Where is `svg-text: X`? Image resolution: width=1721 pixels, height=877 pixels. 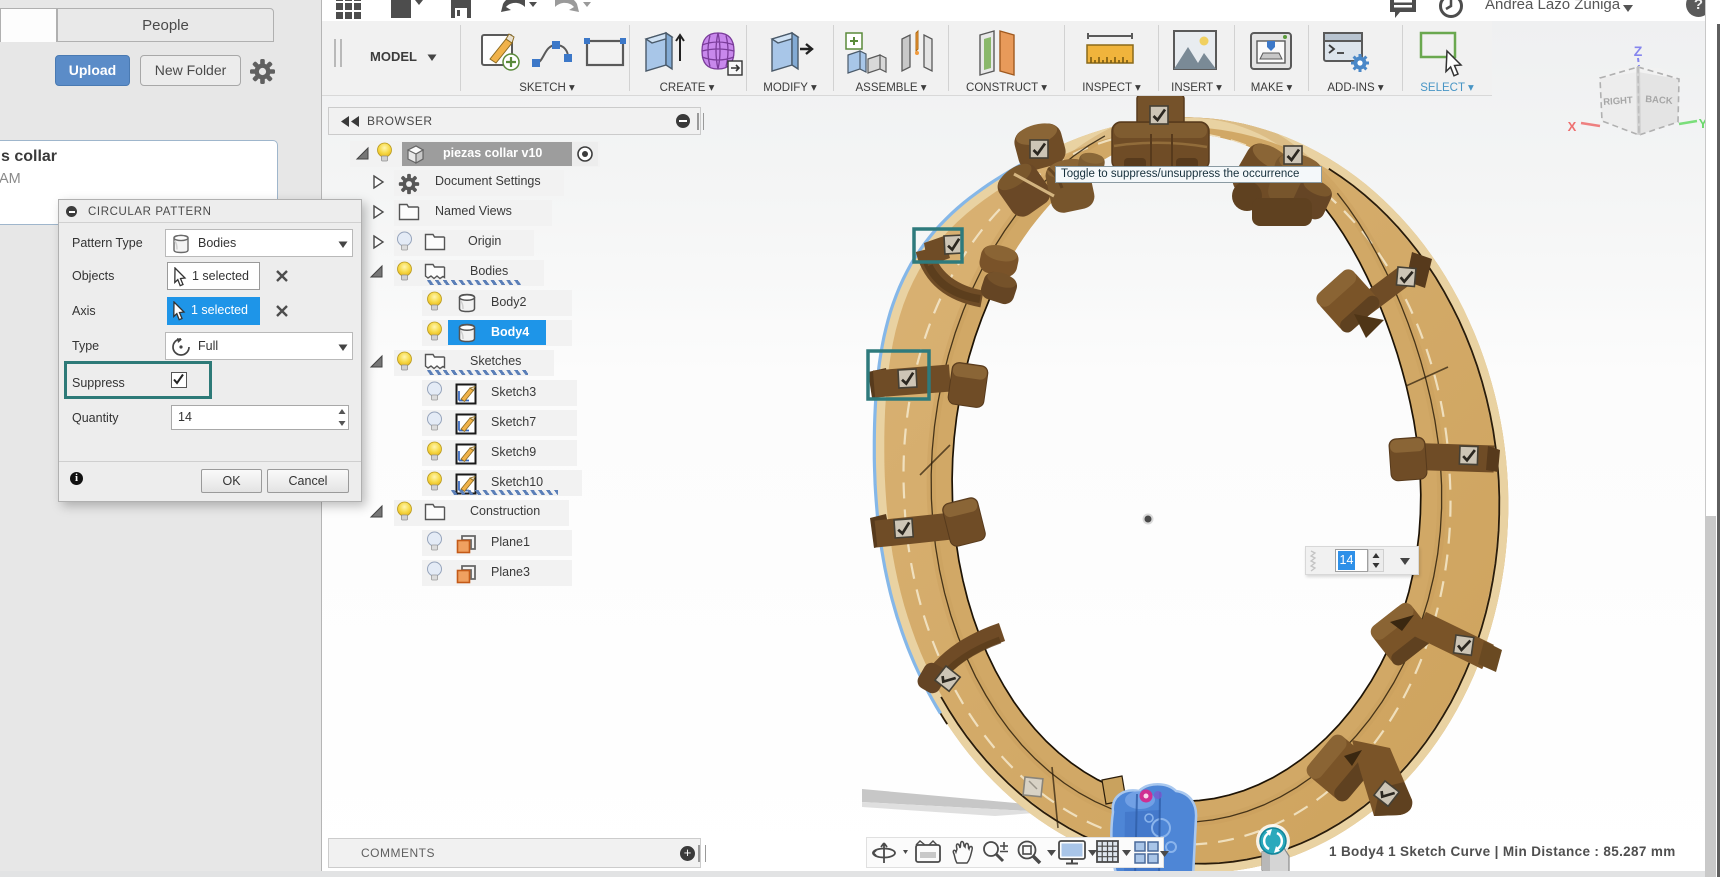 svg-text: X is located at coordinates (1572, 126).